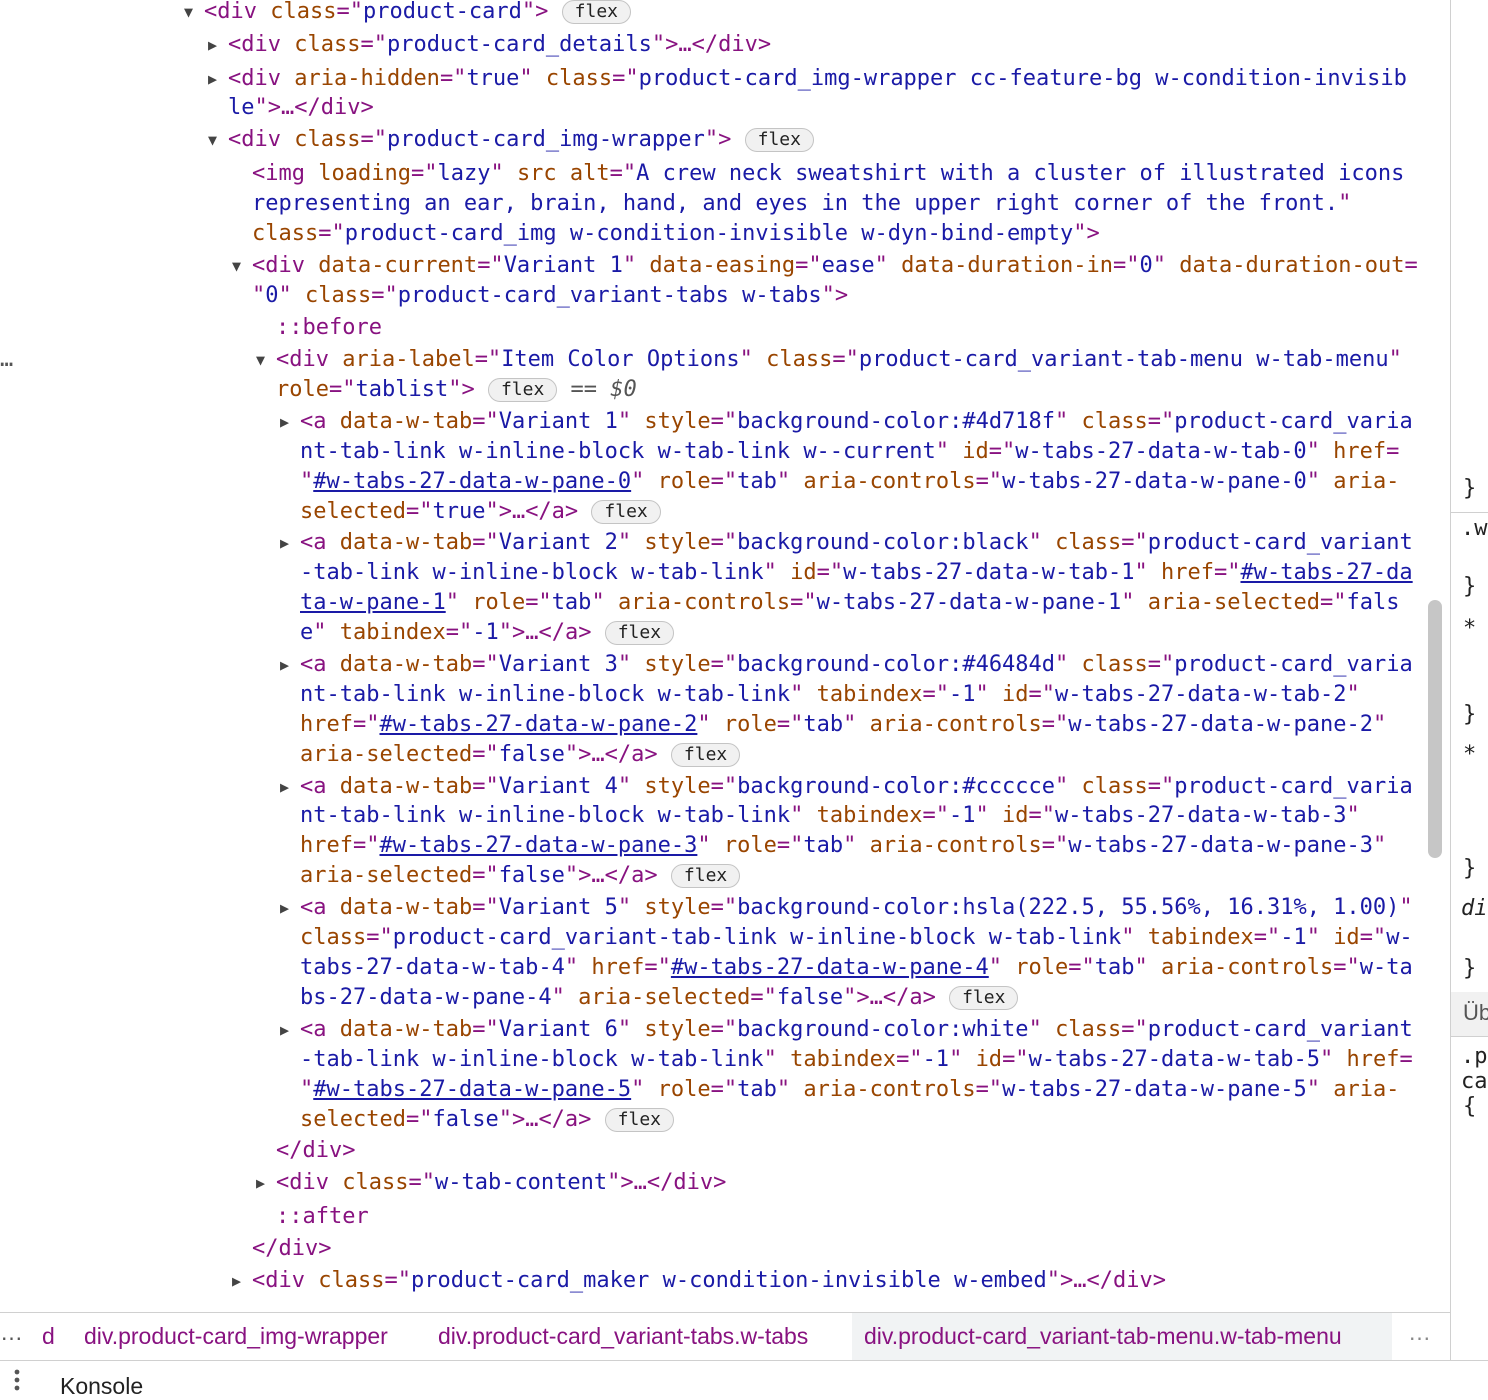 The width and height of the screenshot is (1488, 1400). What do you see at coordinates (538, 845) in the screenshot?
I see `attr-link: #w-tabs-27-data-w-pane-3` at bounding box center [538, 845].